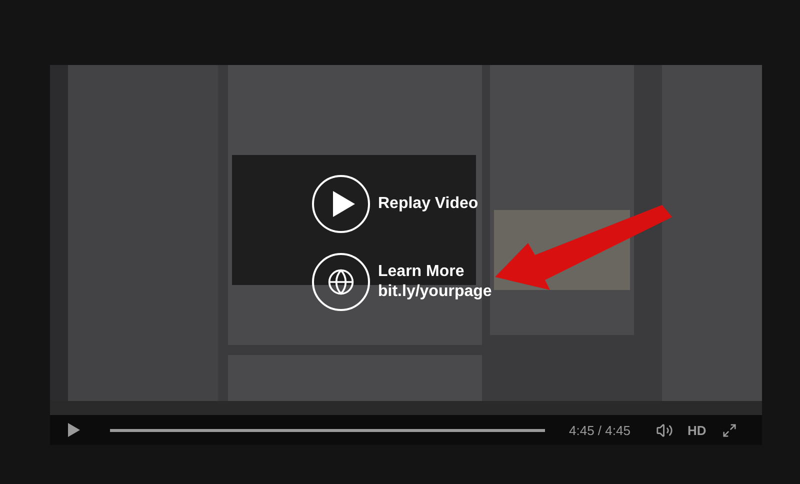 This screenshot has width=800, height=484. What do you see at coordinates (341, 282) in the screenshot?
I see `globe-icon` at bounding box center [341, 282].